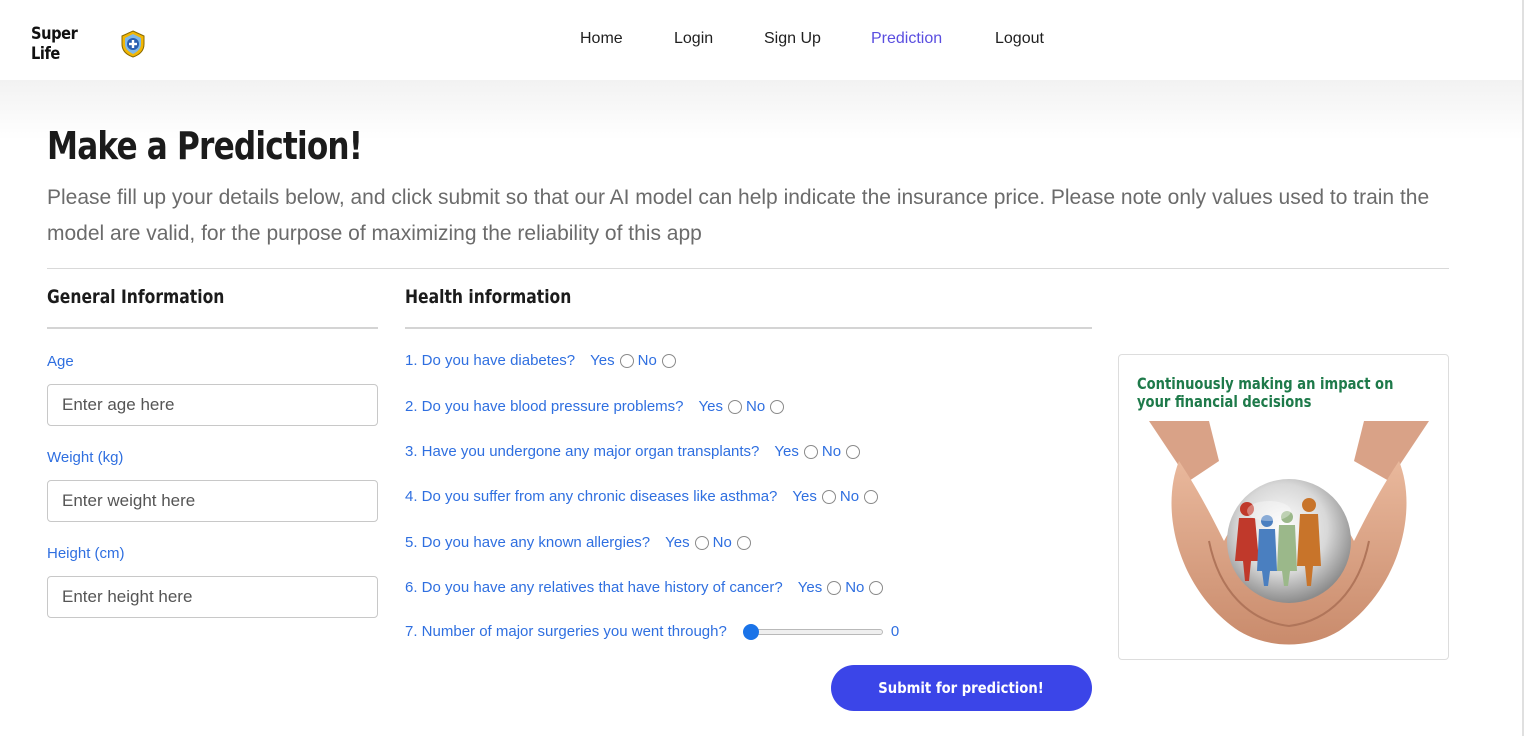  What do you see at coordinates (701, 542) in the screenshot?
I see `allergies-yes-radio` at bounding box center [701, 542].